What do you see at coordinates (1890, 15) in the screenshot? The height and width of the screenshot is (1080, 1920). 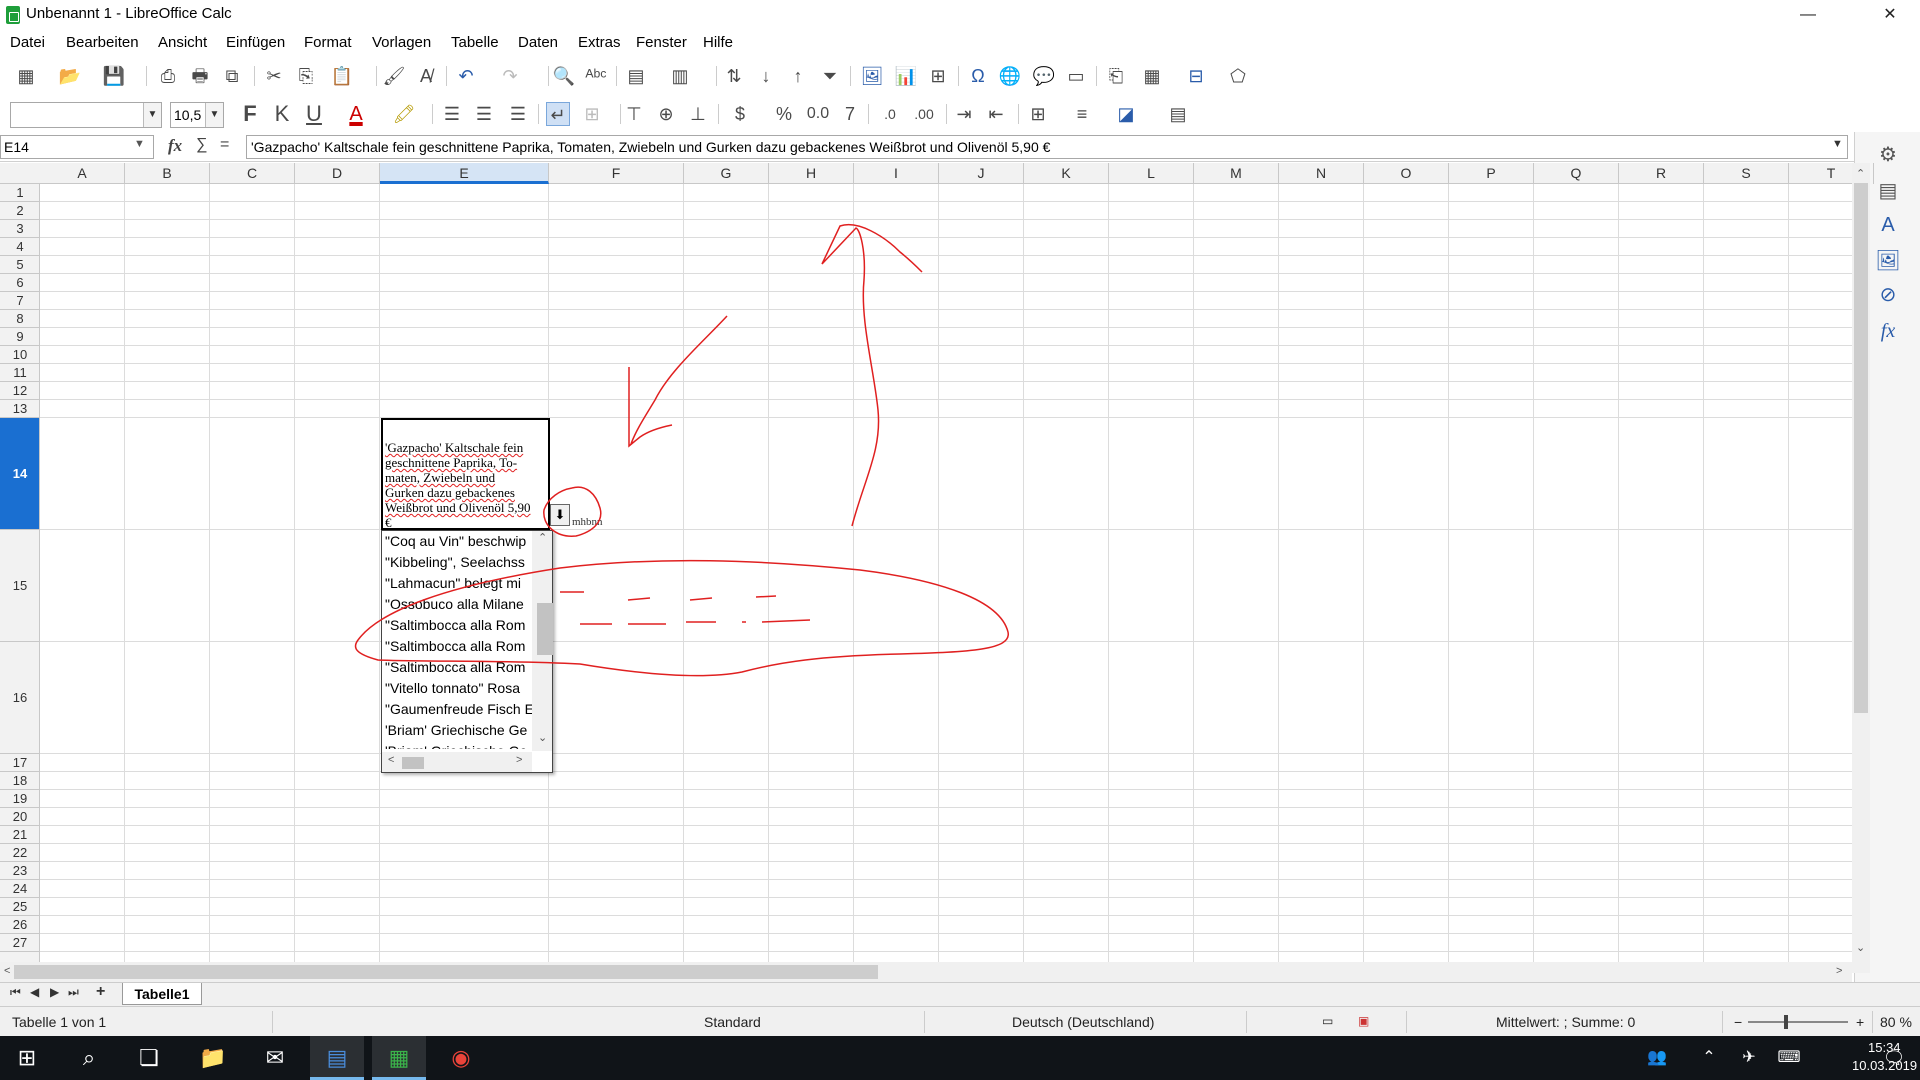 I see `close-button: ✕` at bounding box center [1890, 15].